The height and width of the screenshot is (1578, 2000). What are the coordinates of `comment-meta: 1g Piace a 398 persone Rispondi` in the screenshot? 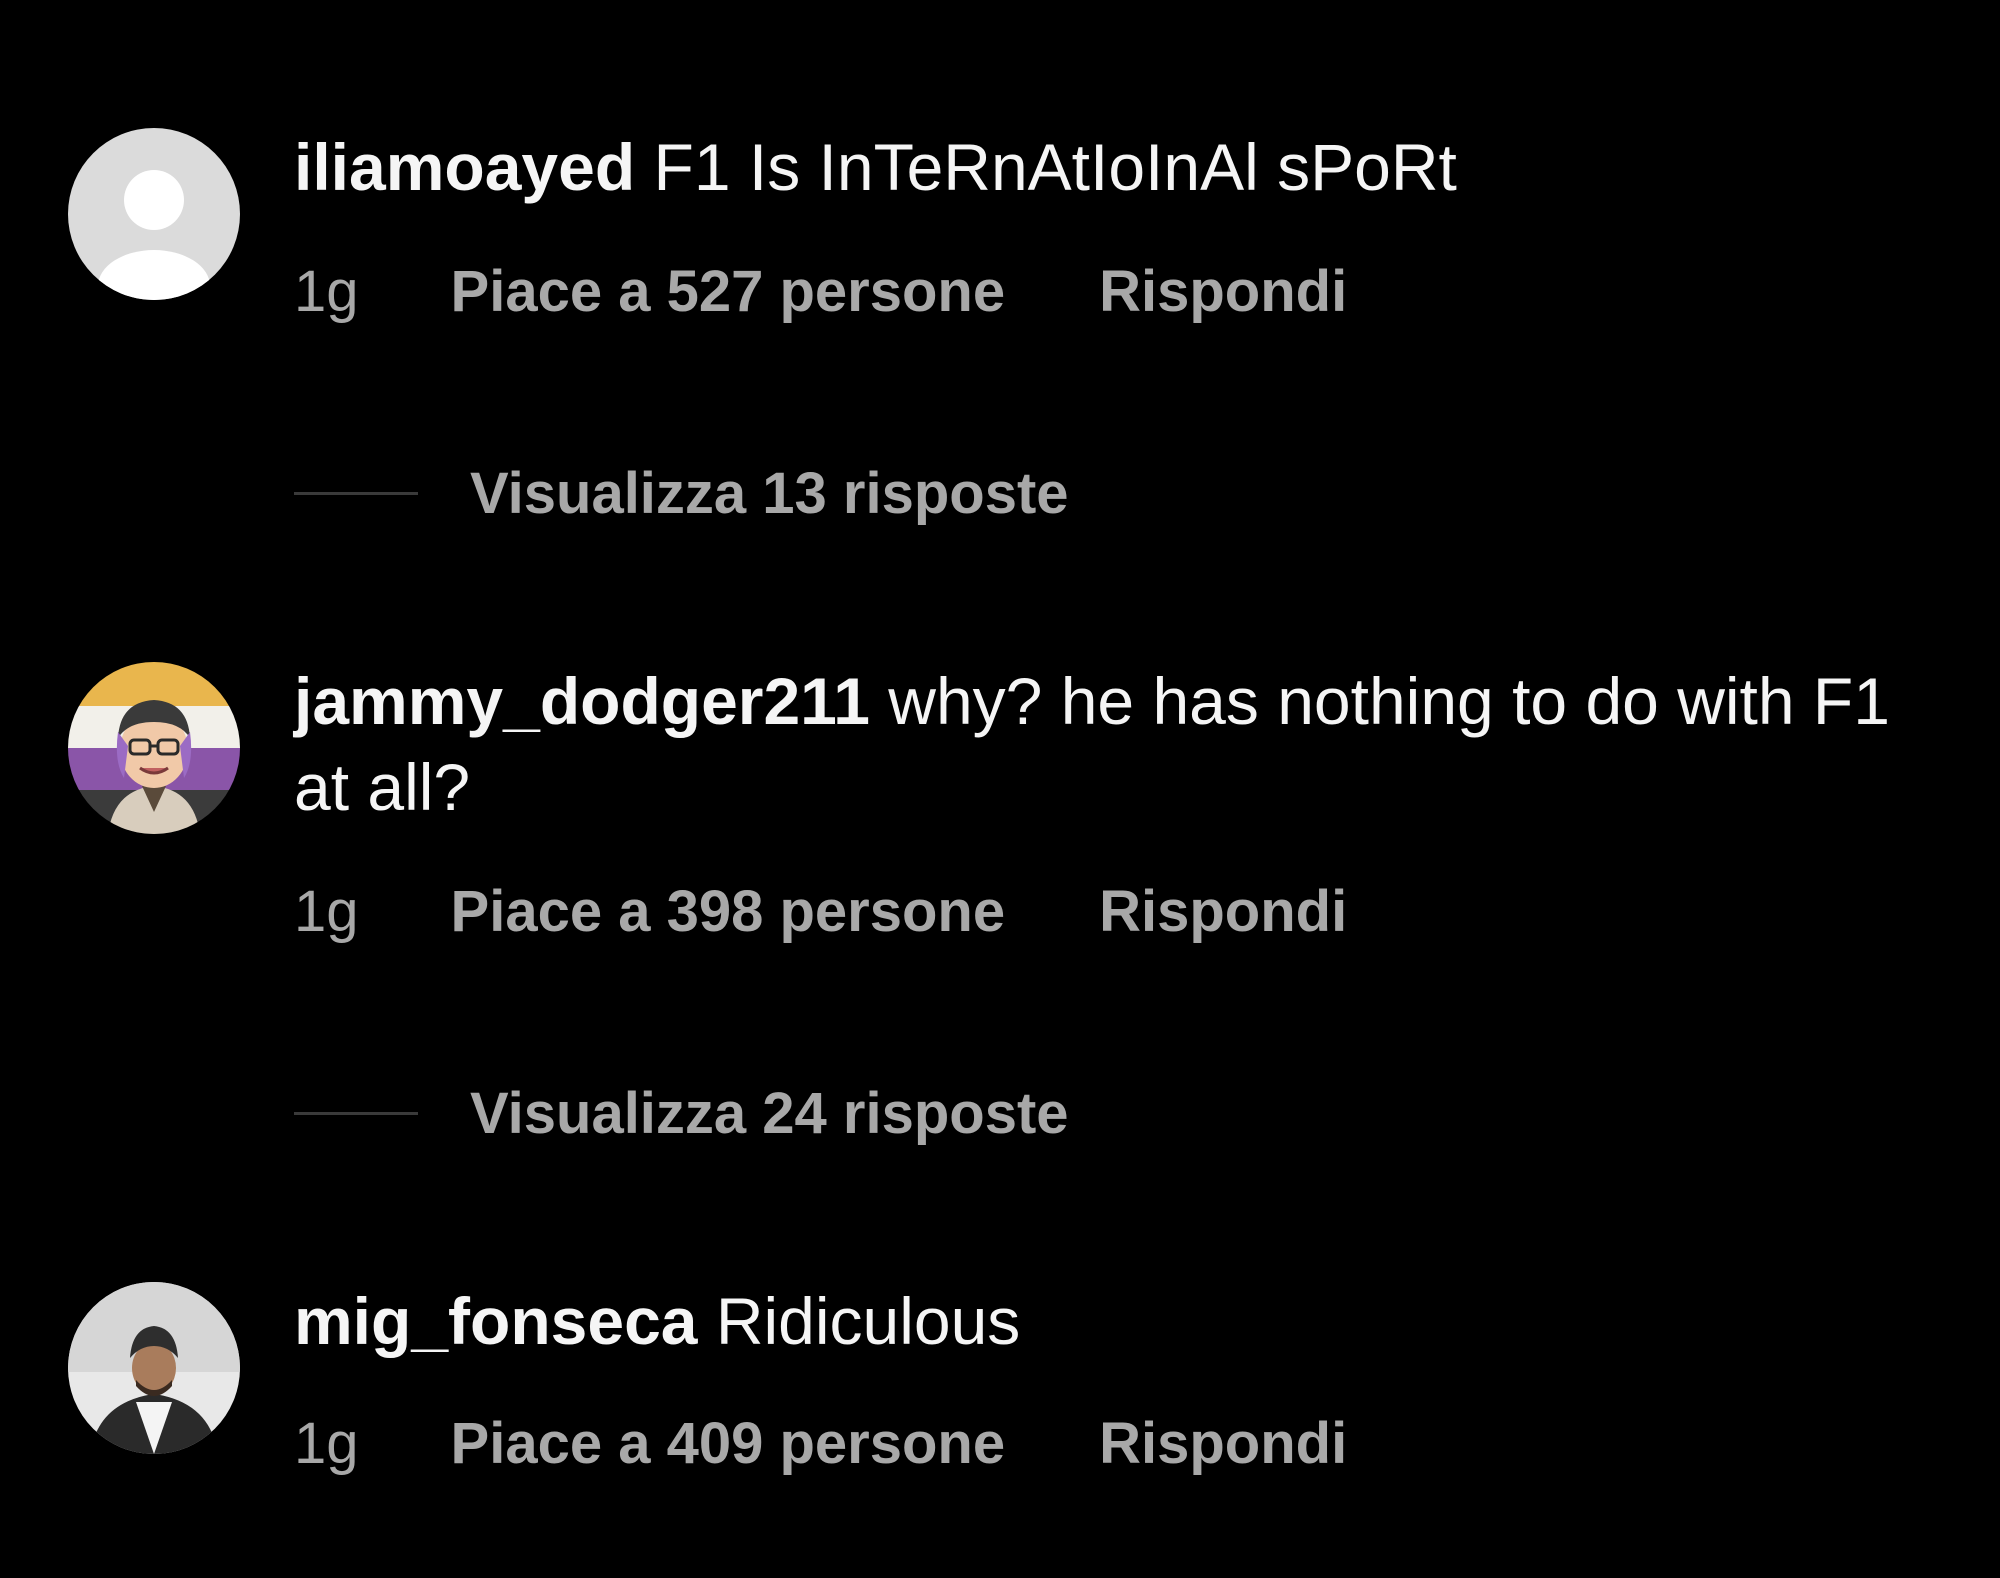 It's located at (820, 911).